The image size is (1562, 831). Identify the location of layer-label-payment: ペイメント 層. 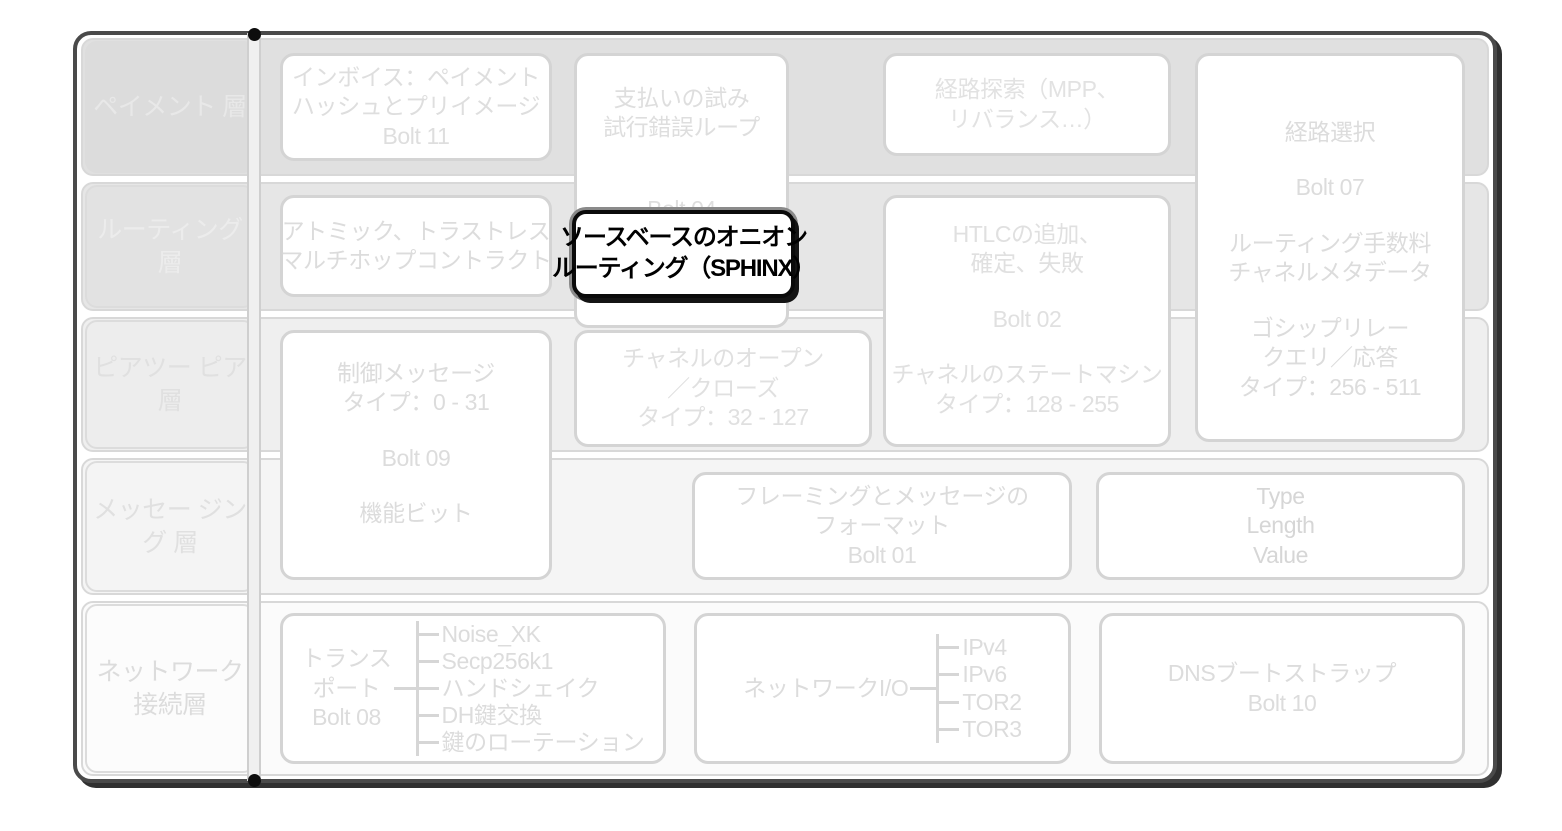
(170, 107).